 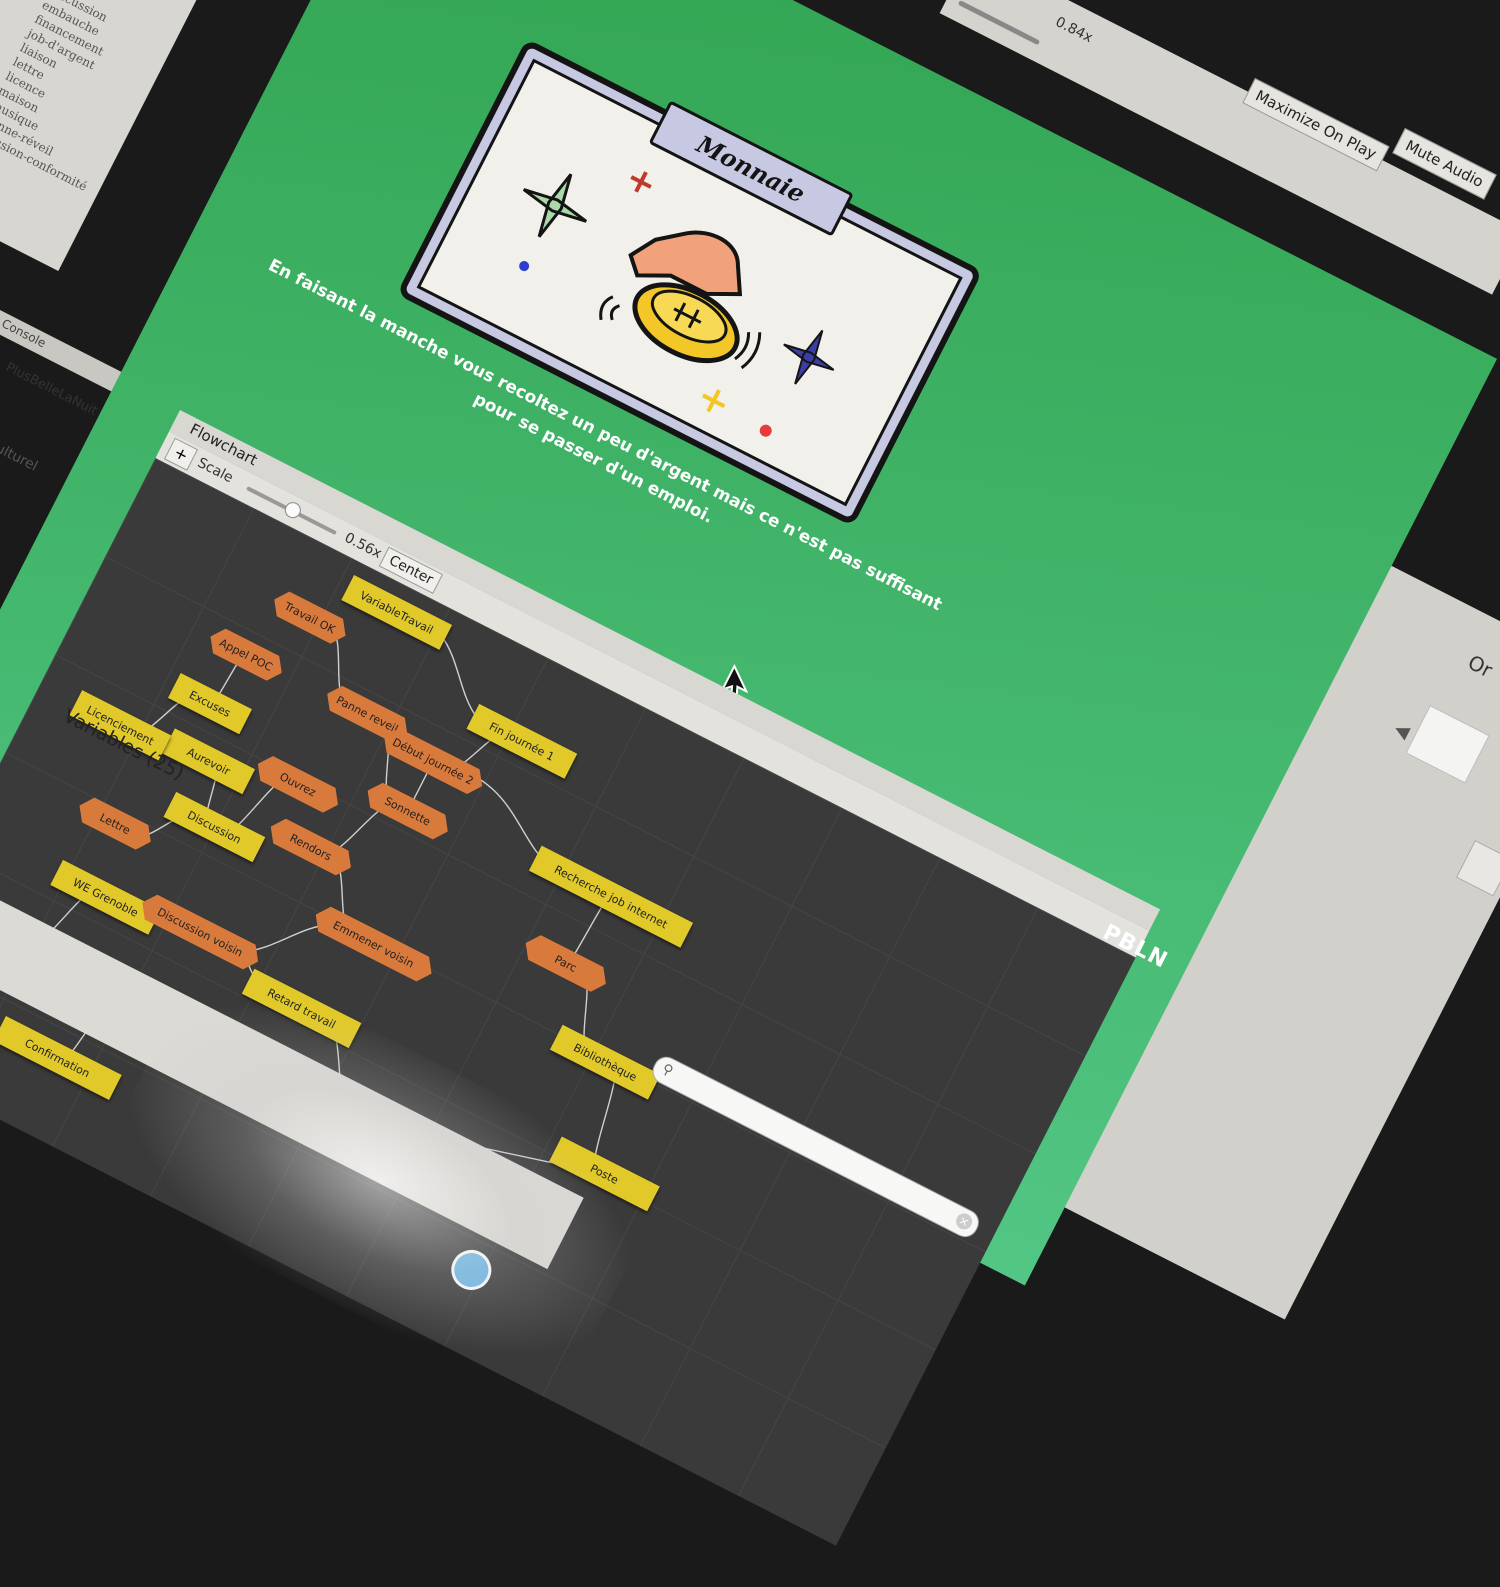 I want to click on clear-search-icon: ×, so click(x=964, y=1221).